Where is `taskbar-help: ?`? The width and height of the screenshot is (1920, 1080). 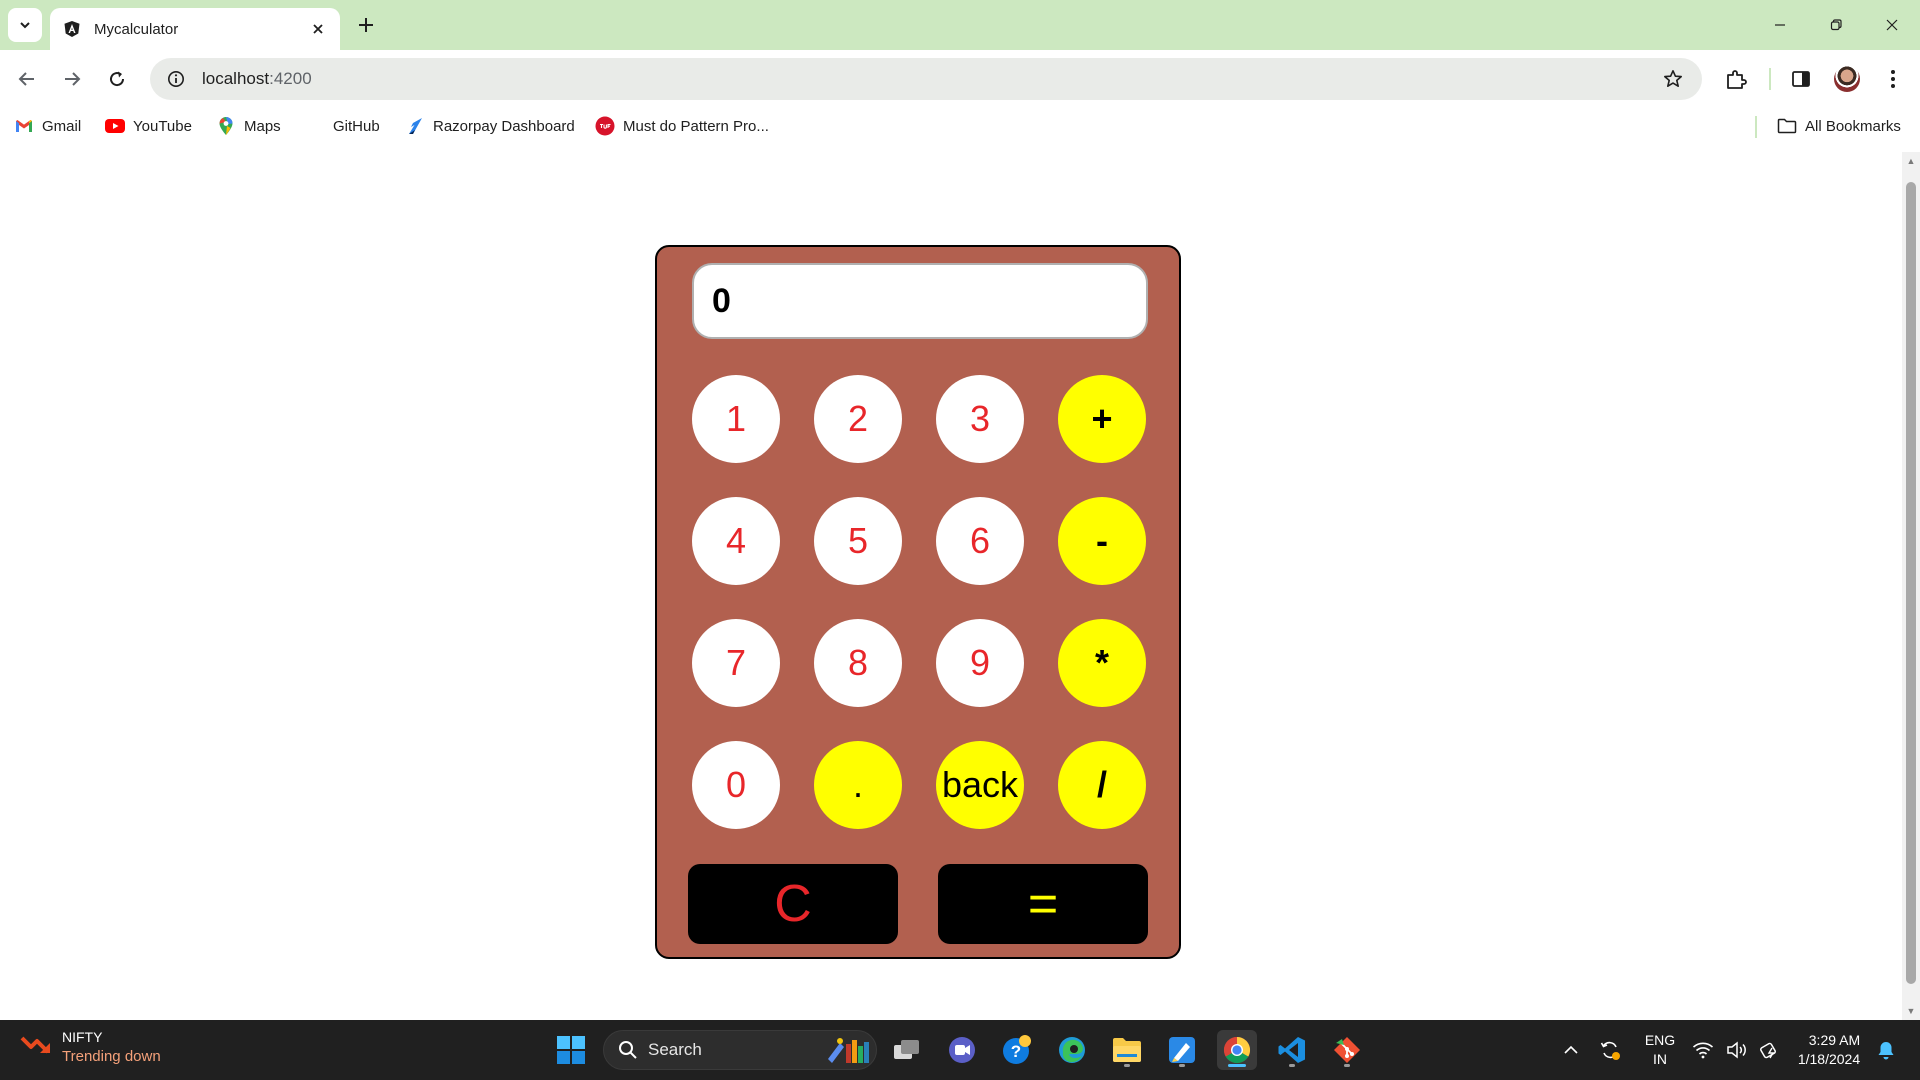
taskbar-help: ? is located at coordinates (1017, 1050).